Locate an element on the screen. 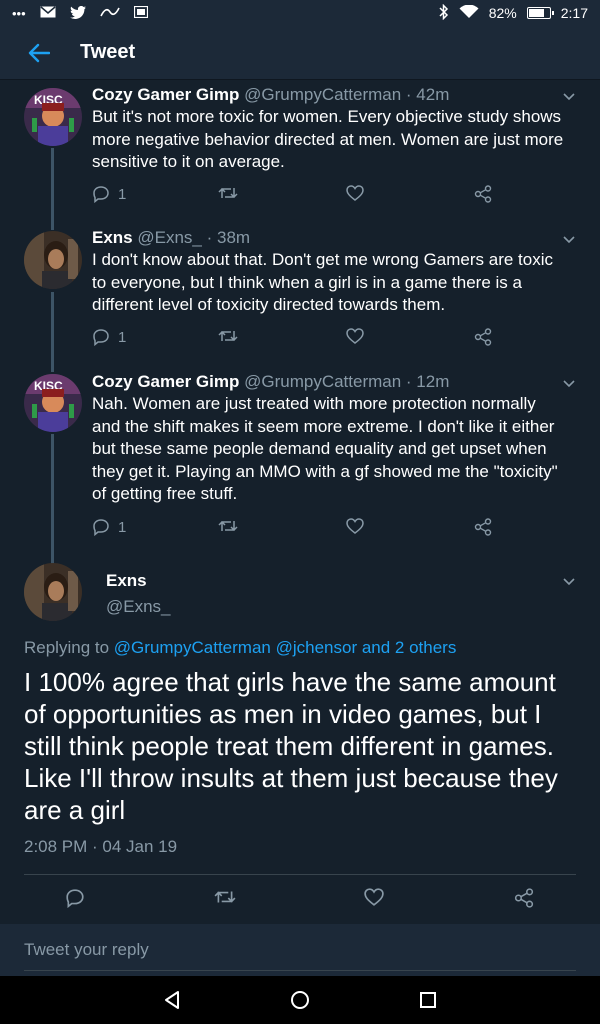 The height and width of the screenshot is (1024, 600). nav-back-button is located at coordinates (172, 1000).